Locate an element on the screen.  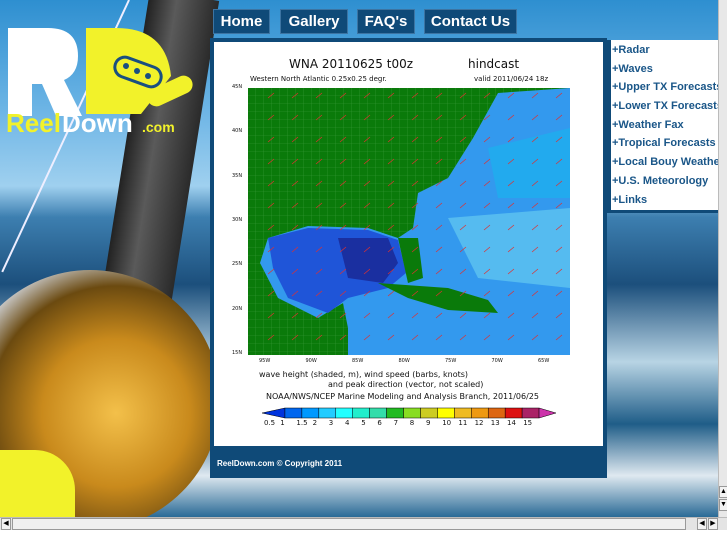
colorbar-label: 11 is located at coordinates (463, 423).